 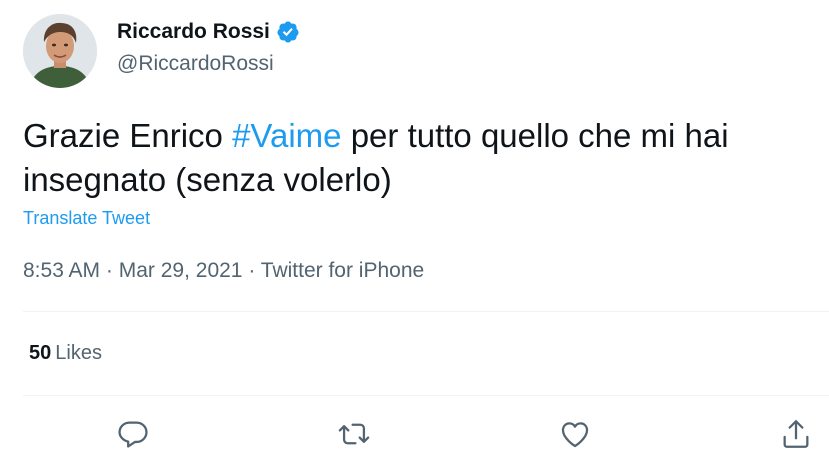 I want to click on like-icon, so click(x=575, y=435).